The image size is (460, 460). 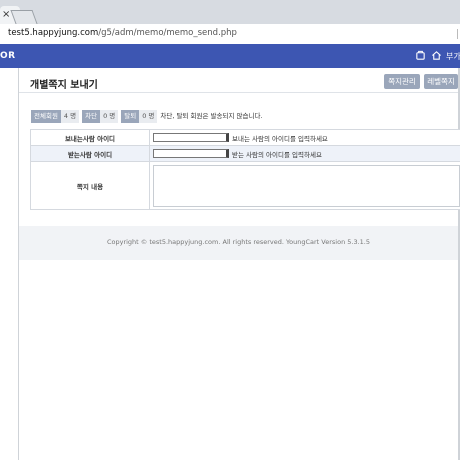 I want to click on total-members-label: 전체회원, so click(x=46, y=116).